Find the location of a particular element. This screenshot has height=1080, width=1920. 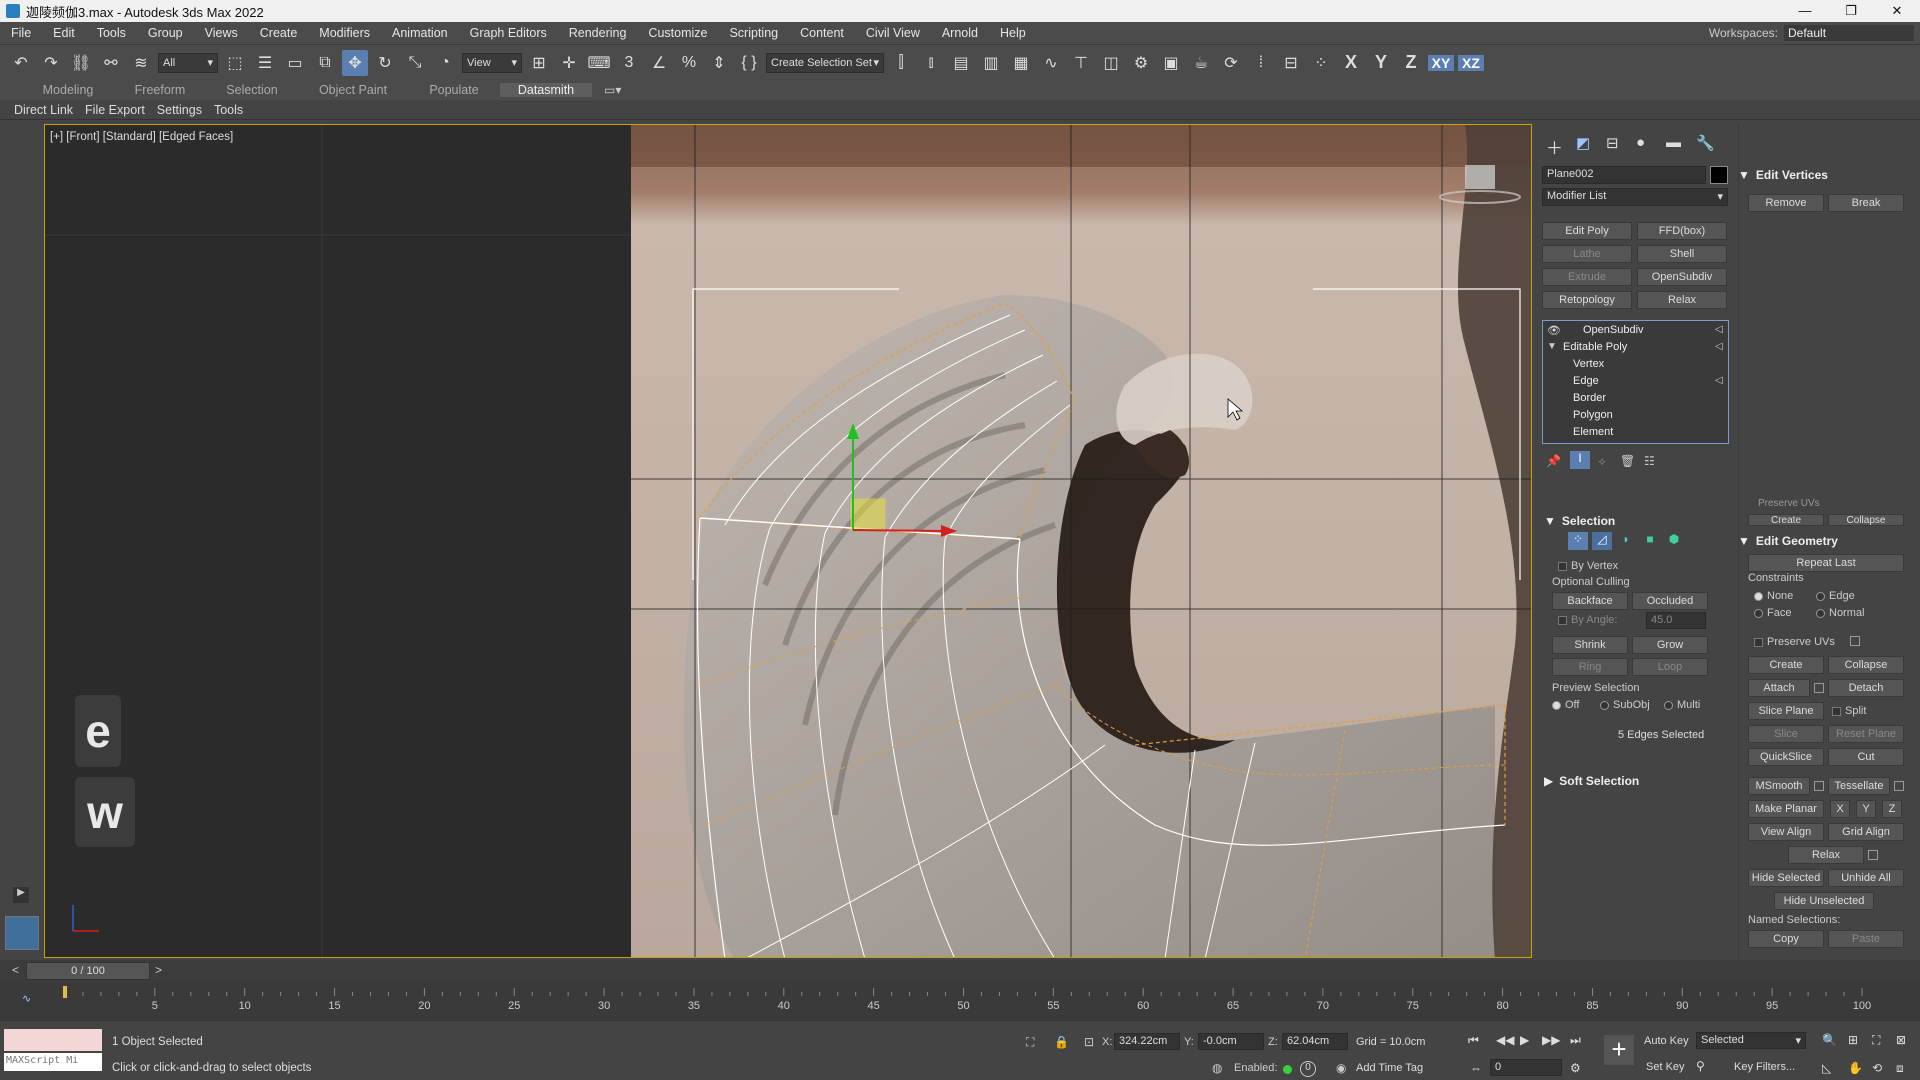

menu-graph-editors: Graph Editors is located at coordinates (508, 33).